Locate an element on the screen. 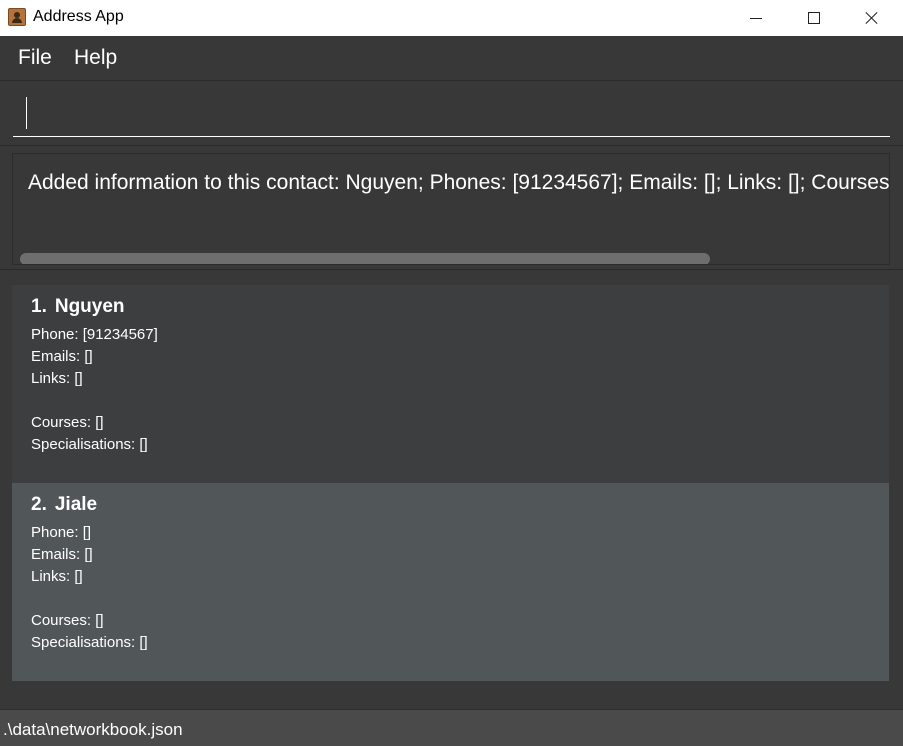 Image resolution: width=903 pixels, height=746 pixels. maximize-button is located at coordinates (814, 18).